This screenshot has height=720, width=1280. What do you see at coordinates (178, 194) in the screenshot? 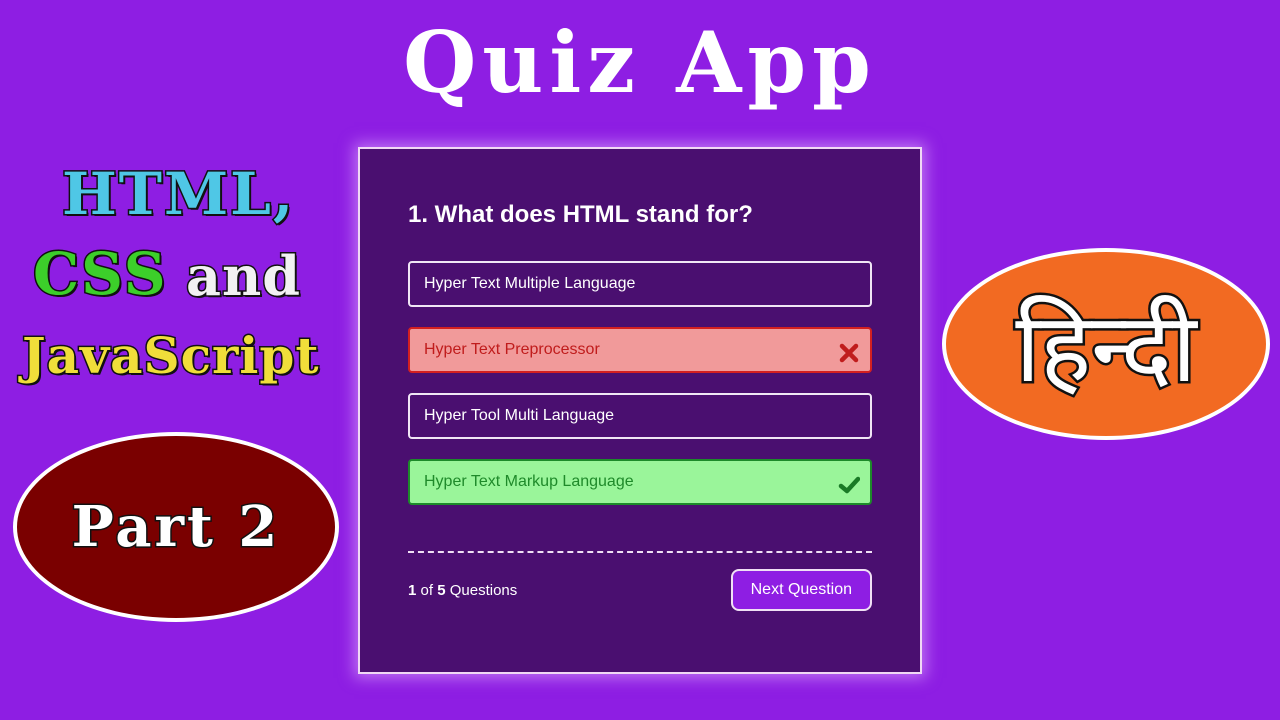
I see `tech-html-text: HTML,` at bounding box center [178, 194].